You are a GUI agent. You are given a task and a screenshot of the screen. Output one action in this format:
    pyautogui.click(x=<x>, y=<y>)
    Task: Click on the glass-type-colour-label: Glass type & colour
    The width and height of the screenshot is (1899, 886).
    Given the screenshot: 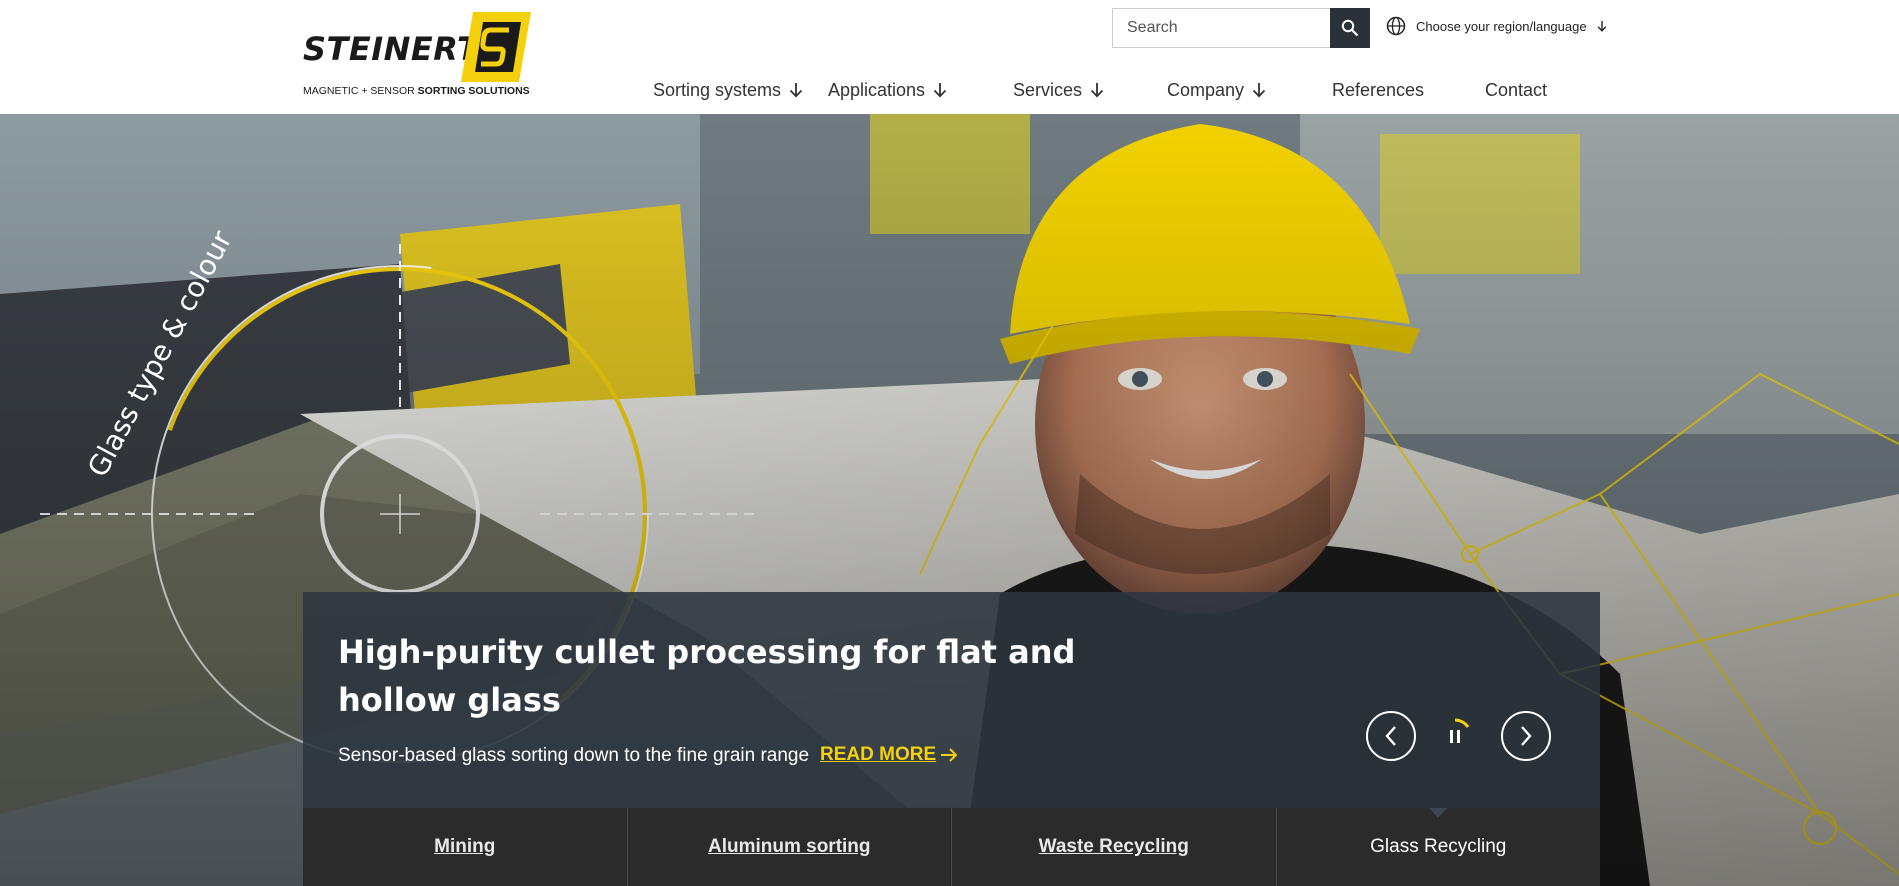 What is the action you would take?
    pyautogui.click(x=160, y=355)
    